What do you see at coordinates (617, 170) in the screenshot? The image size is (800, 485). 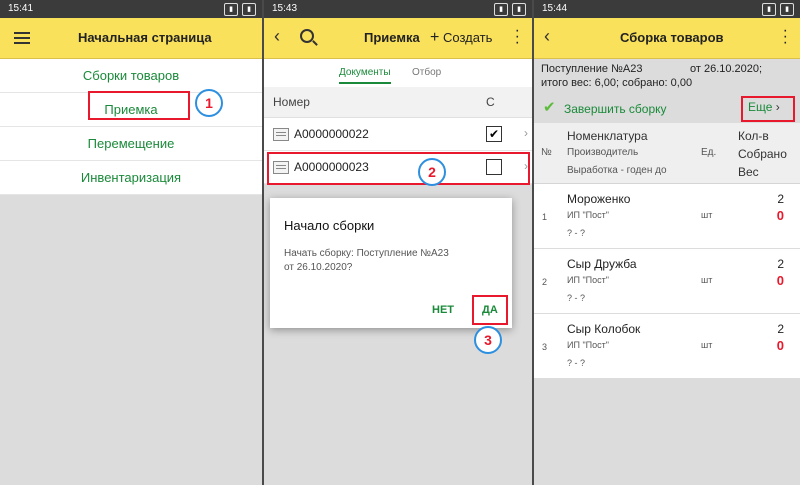 I see `col-output: Выработка - годен до` at bounding box center [617, 170].